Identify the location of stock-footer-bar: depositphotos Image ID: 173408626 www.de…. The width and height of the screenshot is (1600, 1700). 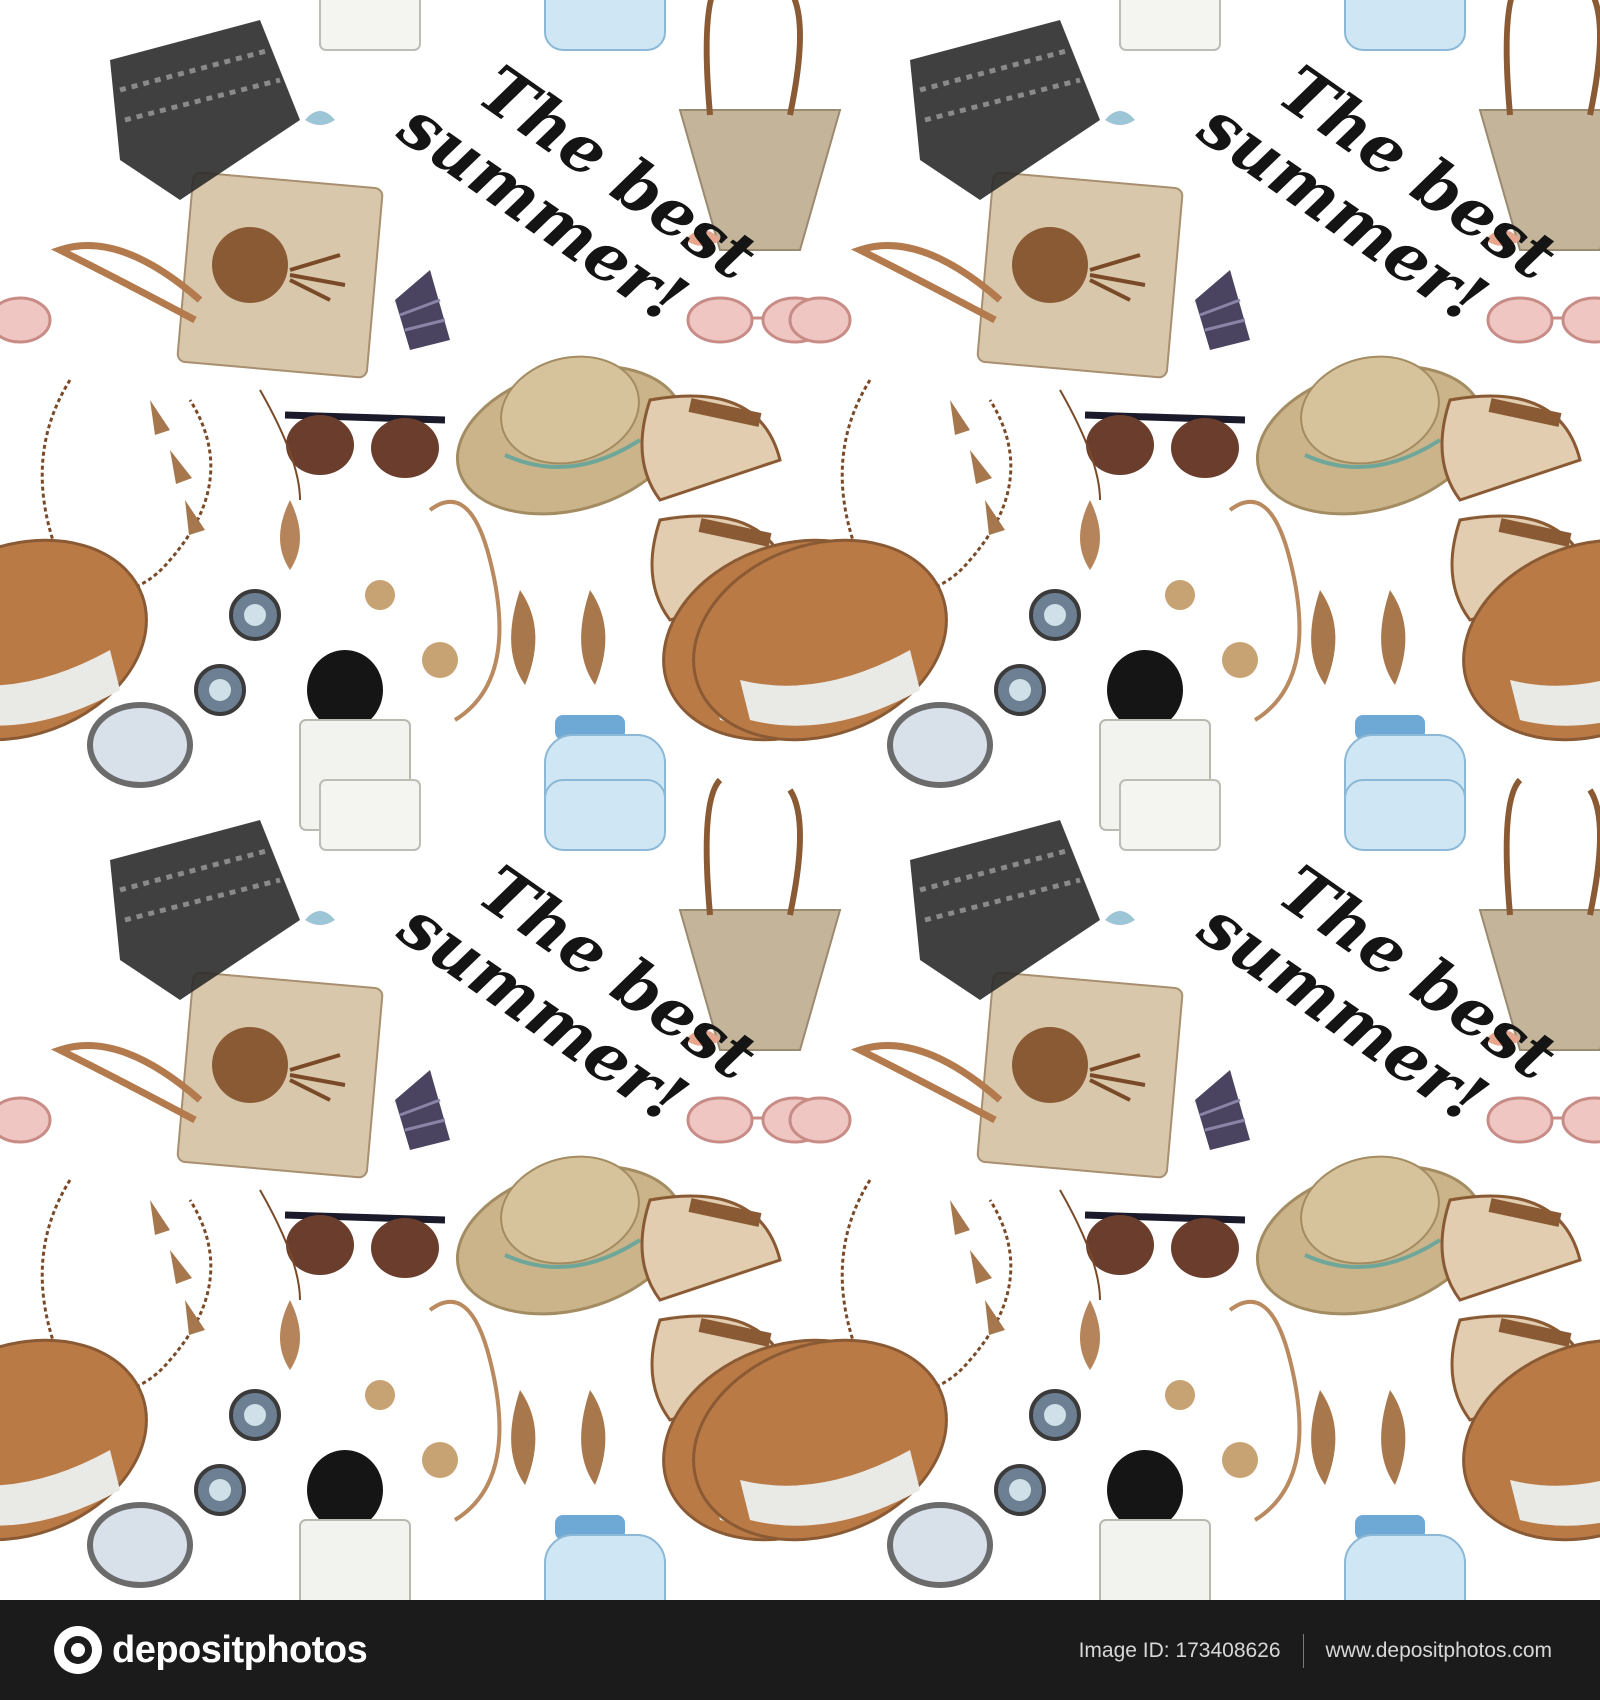
(800, 1650).